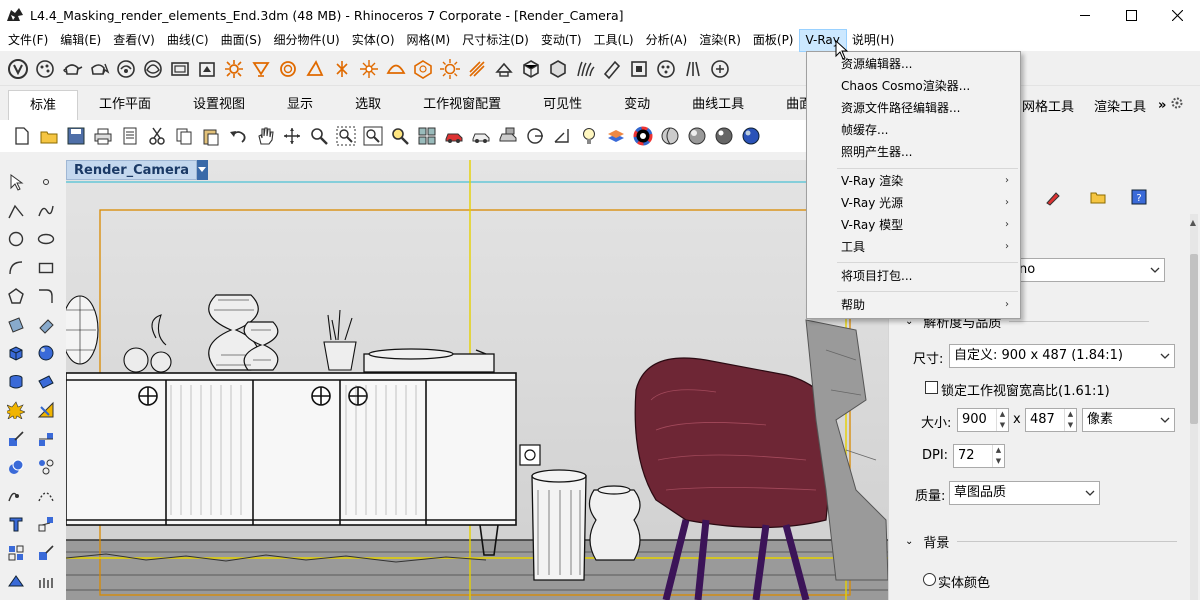 The height and width of the screenshot is (600, 1200). What do you see at coordinates (481, 136) in the screenshot?
I see `hide-object-icon` at bounding box center [481, 136].